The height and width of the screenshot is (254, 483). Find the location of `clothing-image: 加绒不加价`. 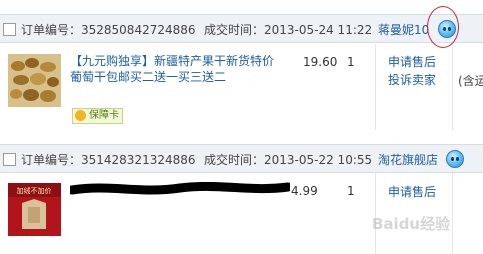

clothing-image: 加绒不加价 is located at coordinates (34, 209).